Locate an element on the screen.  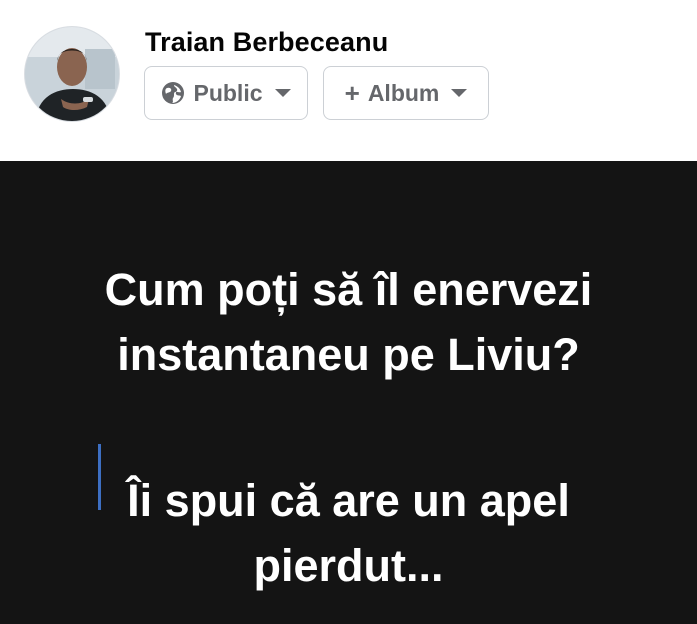
avatar is located at coordinates (72, 74).